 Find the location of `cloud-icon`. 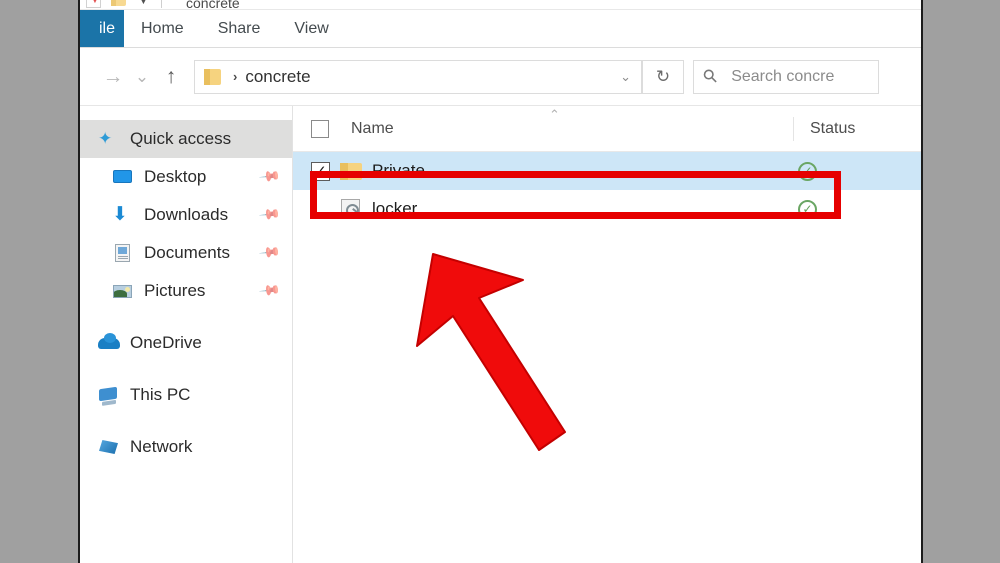

cloud-icon is located at coordinates (109, 343).